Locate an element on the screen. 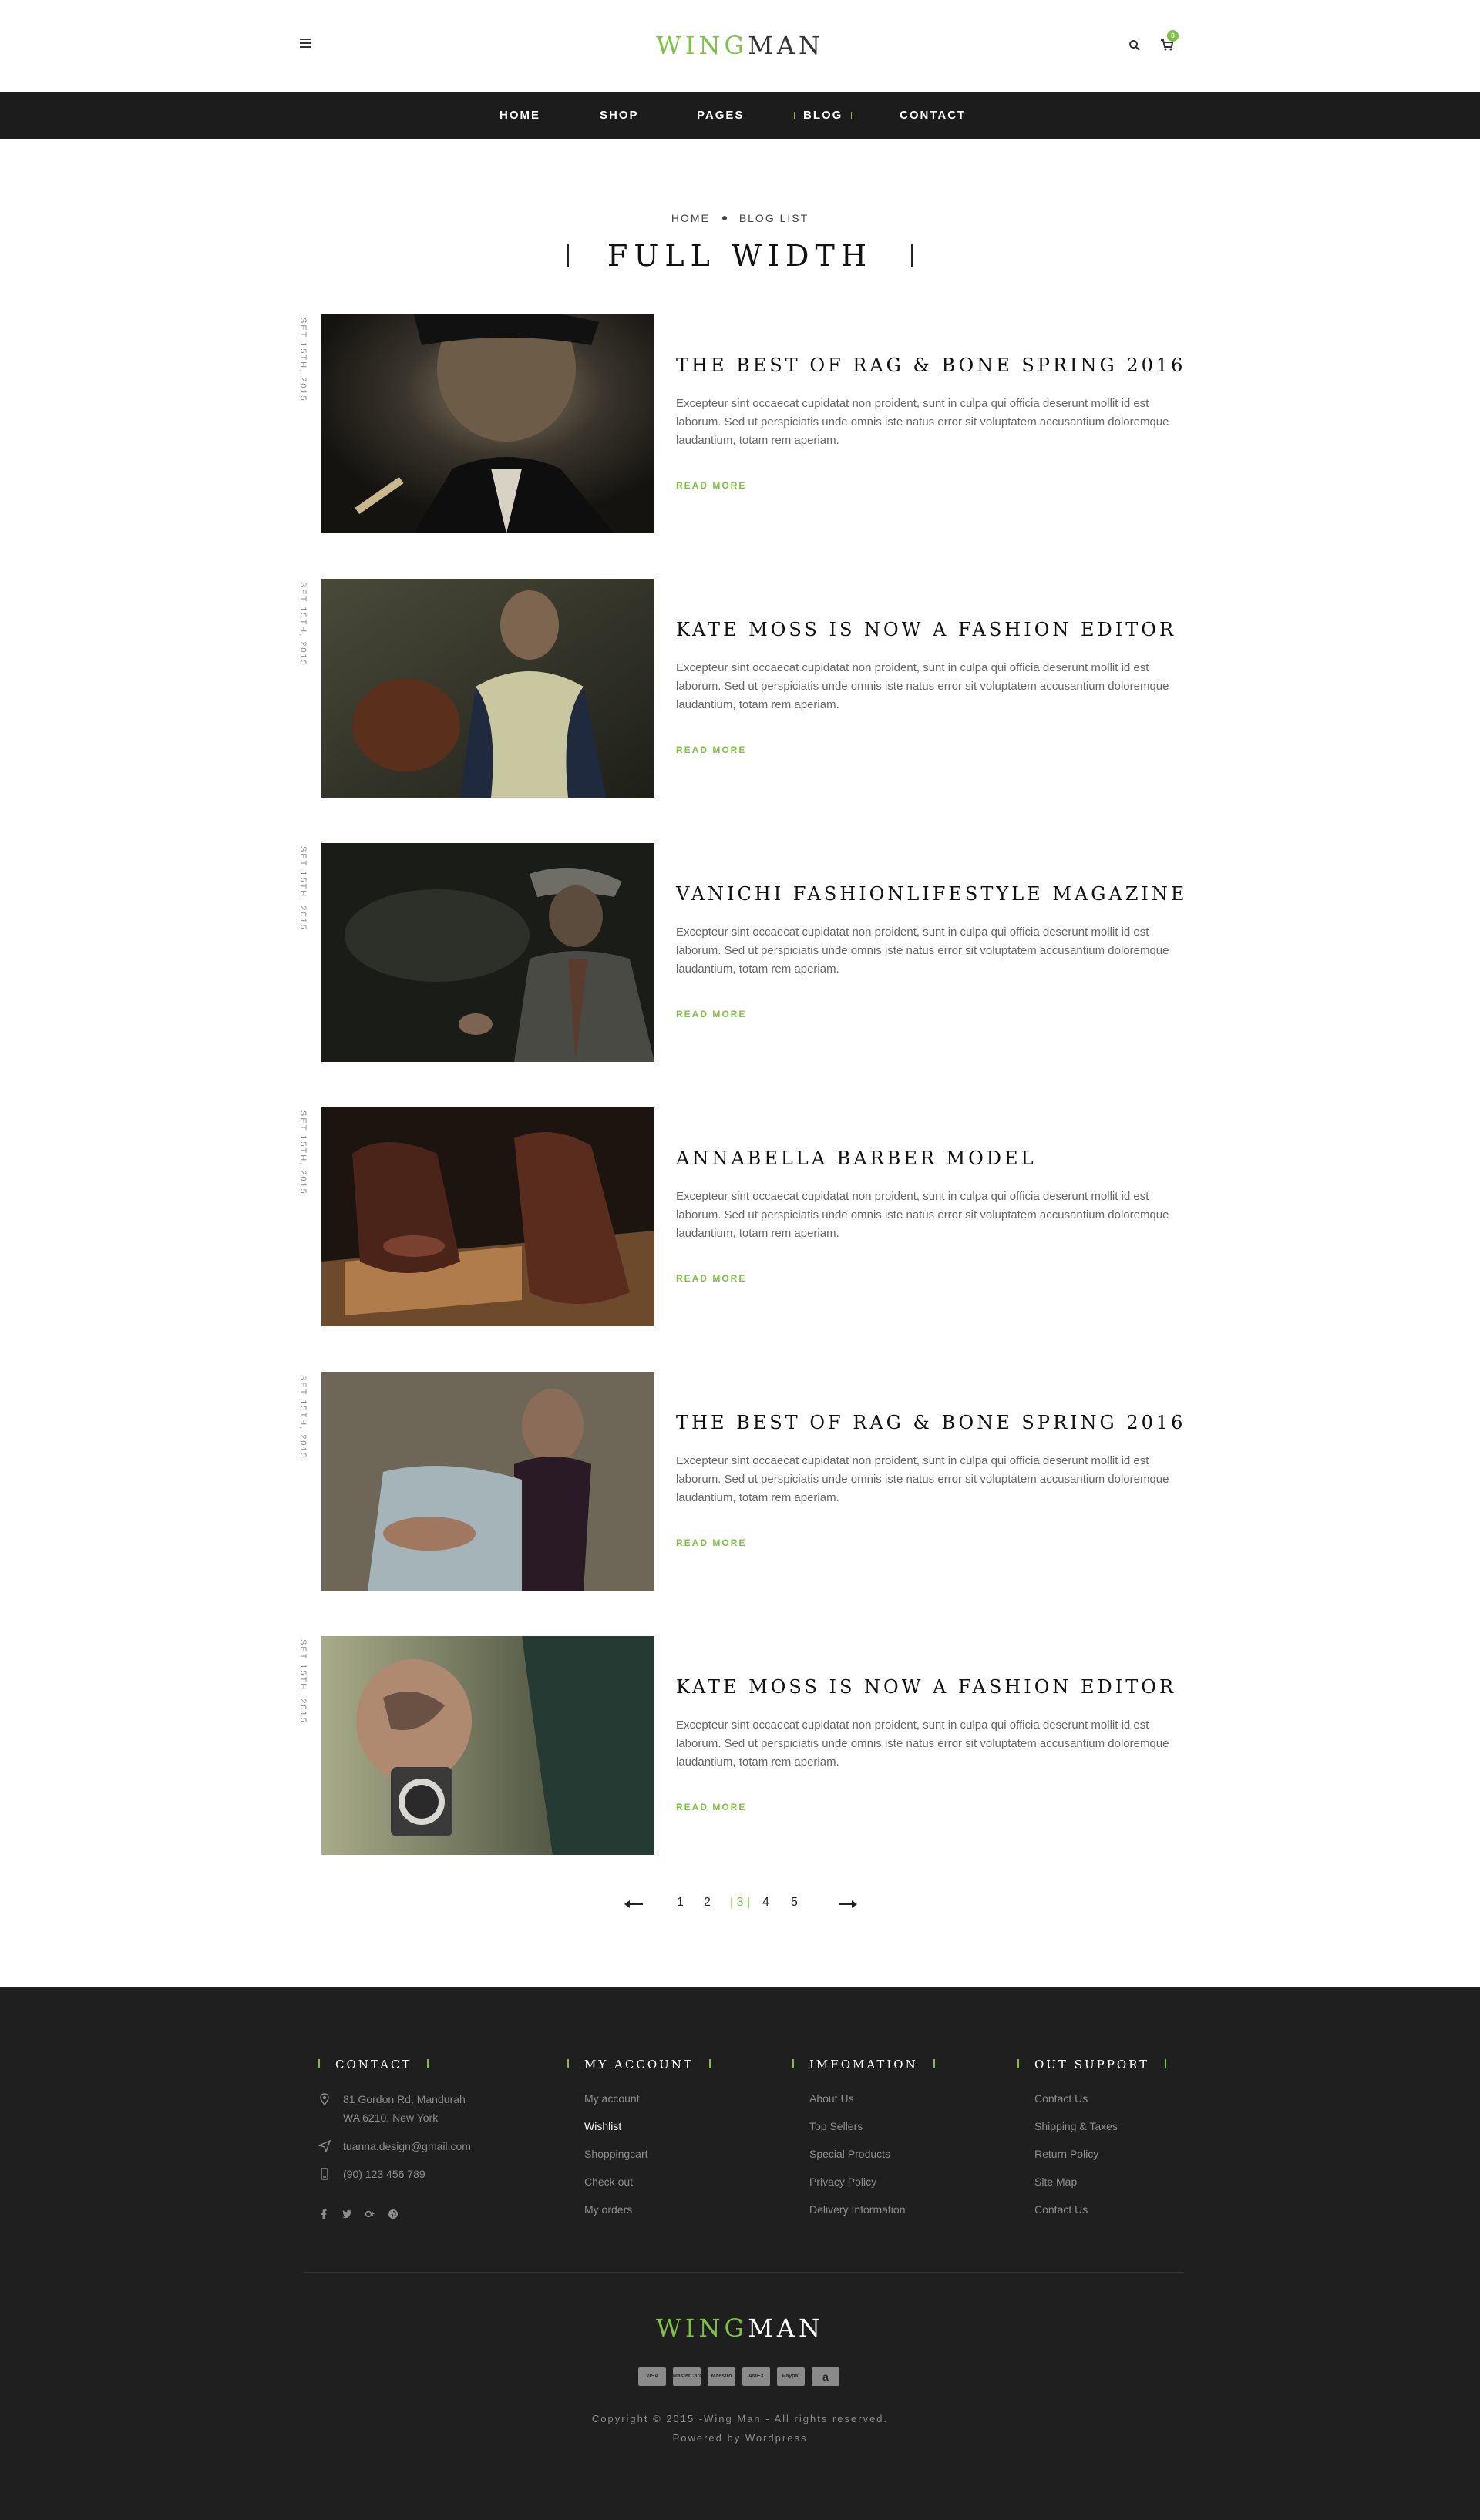 The height and width of the screenshot is (2520, 1480). site-header: WINGMAN 0 is located at coordinates (740, 46).